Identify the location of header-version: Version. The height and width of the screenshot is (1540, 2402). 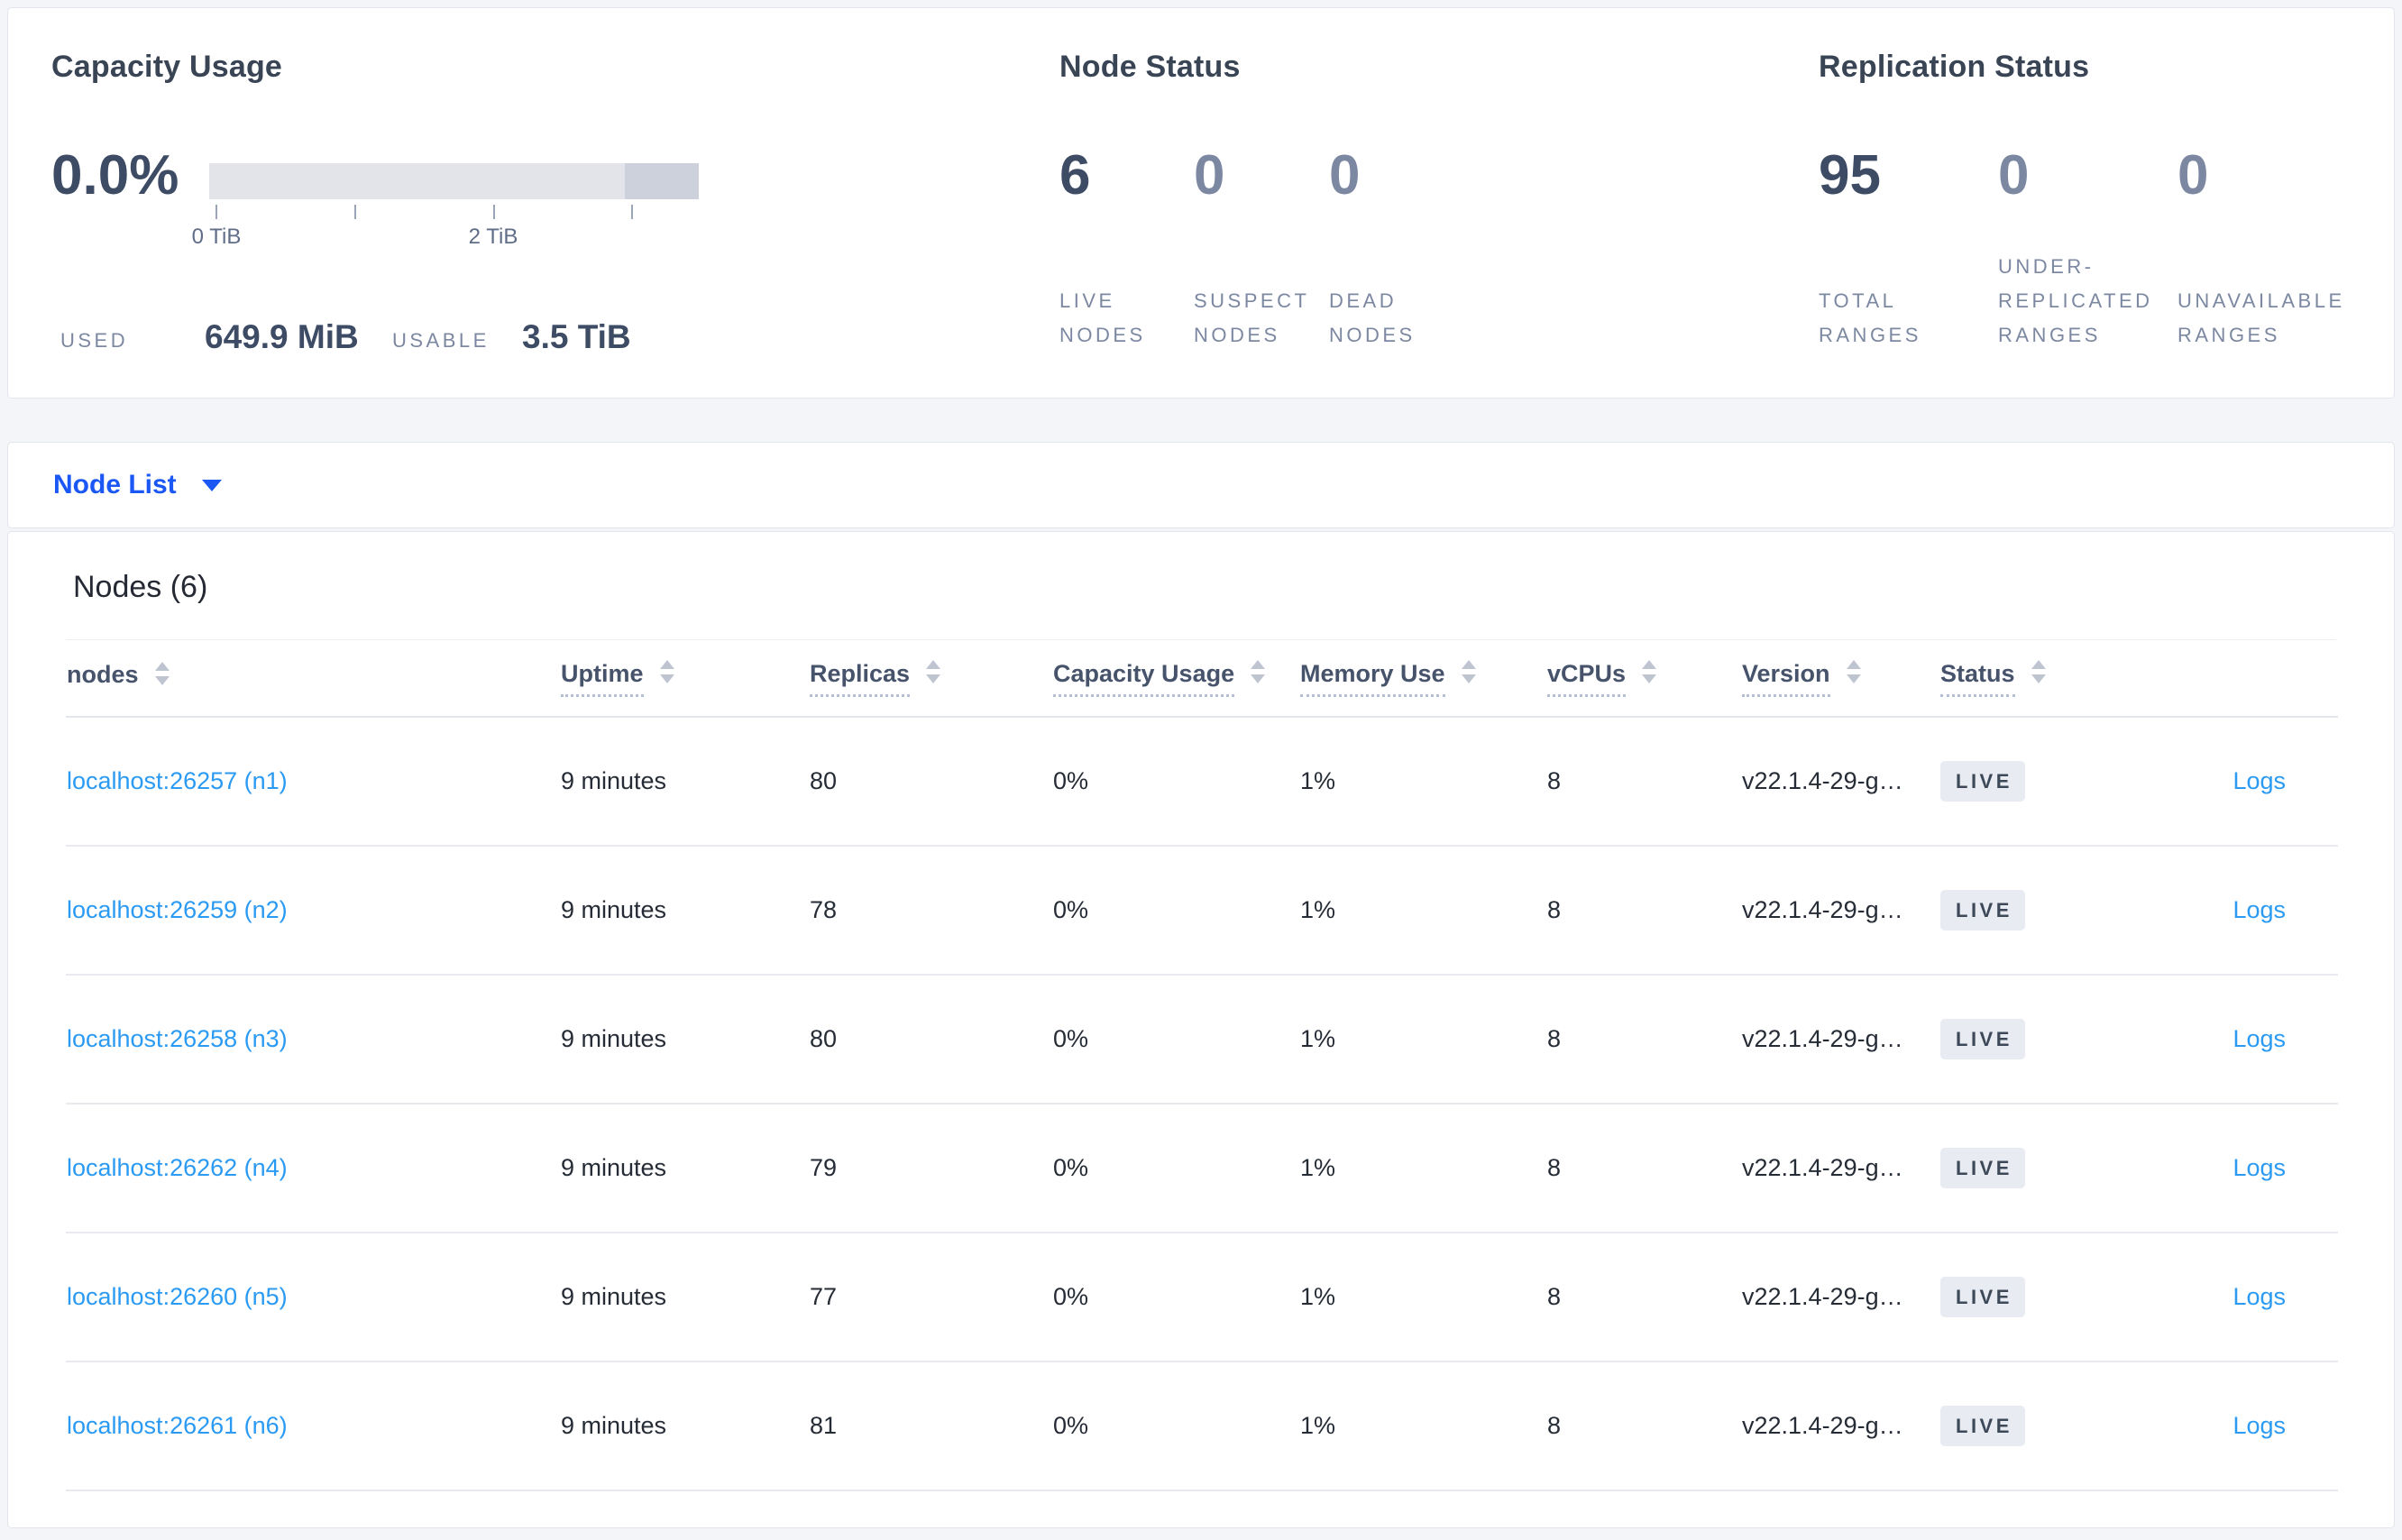
(1840, 679).